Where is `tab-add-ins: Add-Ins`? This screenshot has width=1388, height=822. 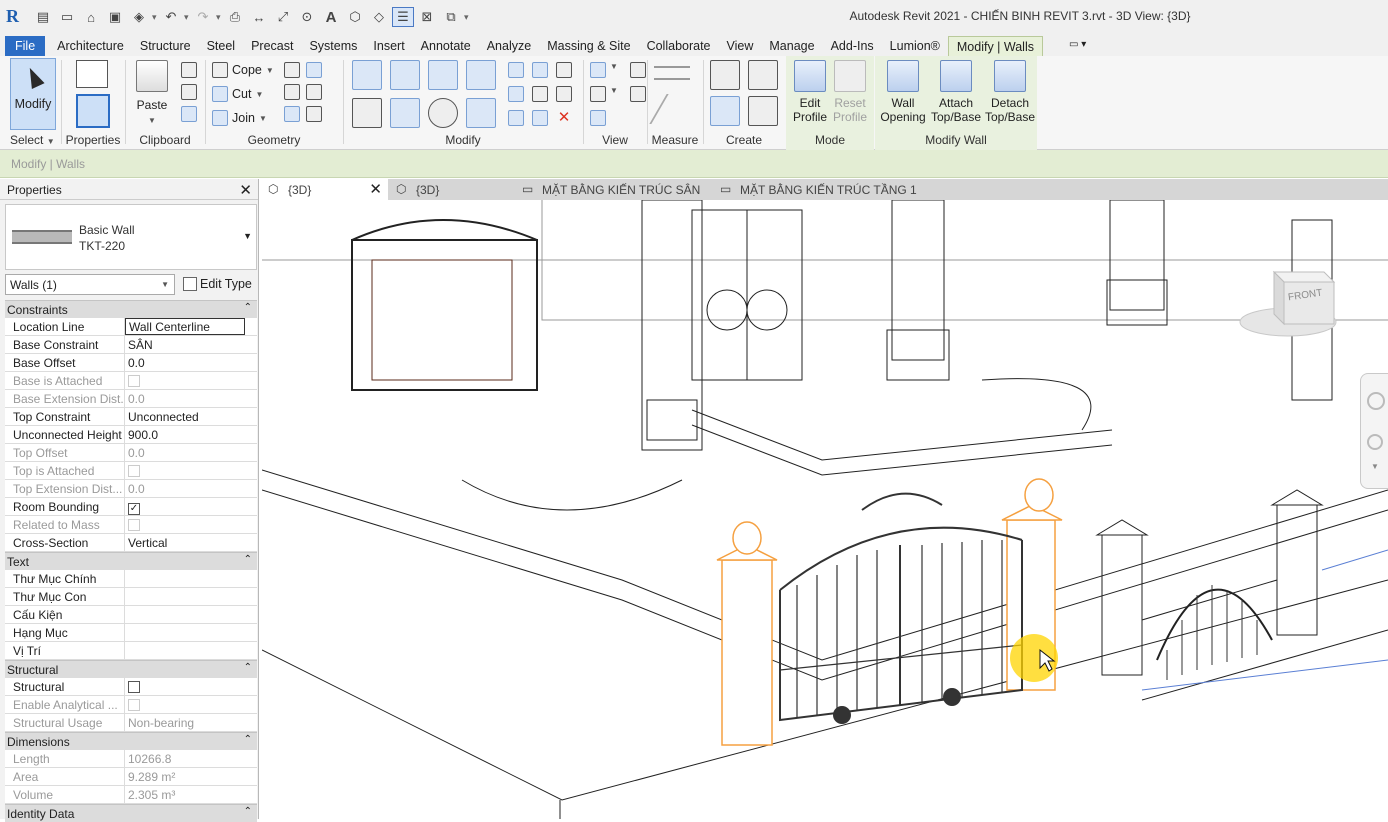
tab-add-ins: Add-Ins is located at coordinates (852, 46).